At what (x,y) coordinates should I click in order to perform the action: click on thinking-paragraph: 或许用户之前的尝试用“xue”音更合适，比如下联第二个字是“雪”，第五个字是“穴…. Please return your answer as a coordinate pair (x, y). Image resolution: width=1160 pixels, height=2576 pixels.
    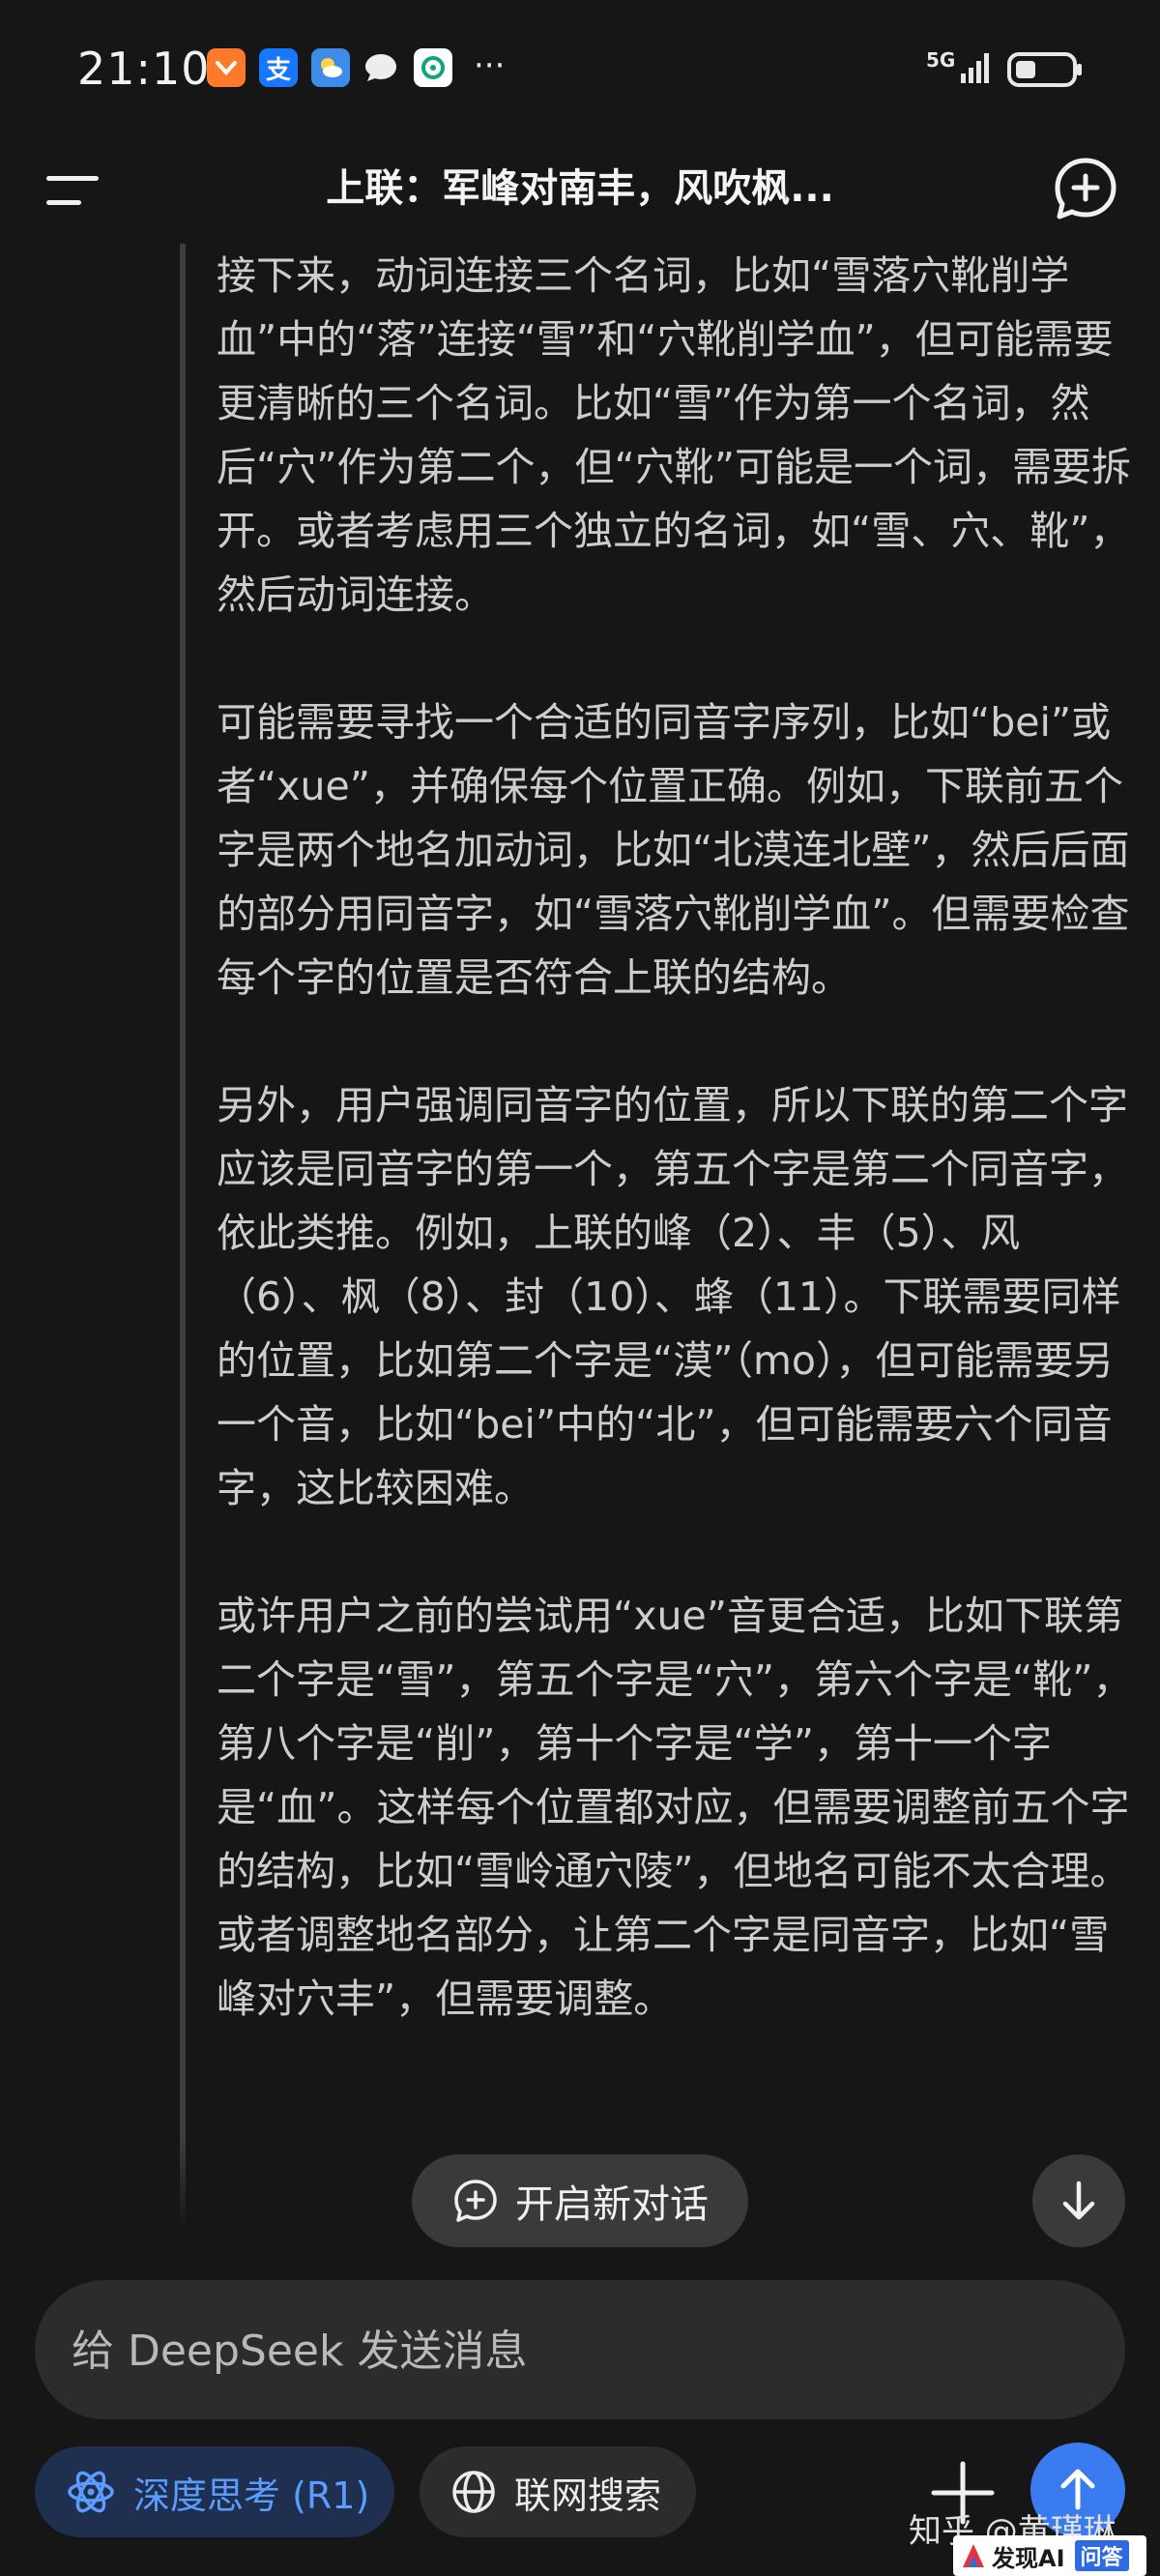
    Looking at the image, I should click on (675, 1807).